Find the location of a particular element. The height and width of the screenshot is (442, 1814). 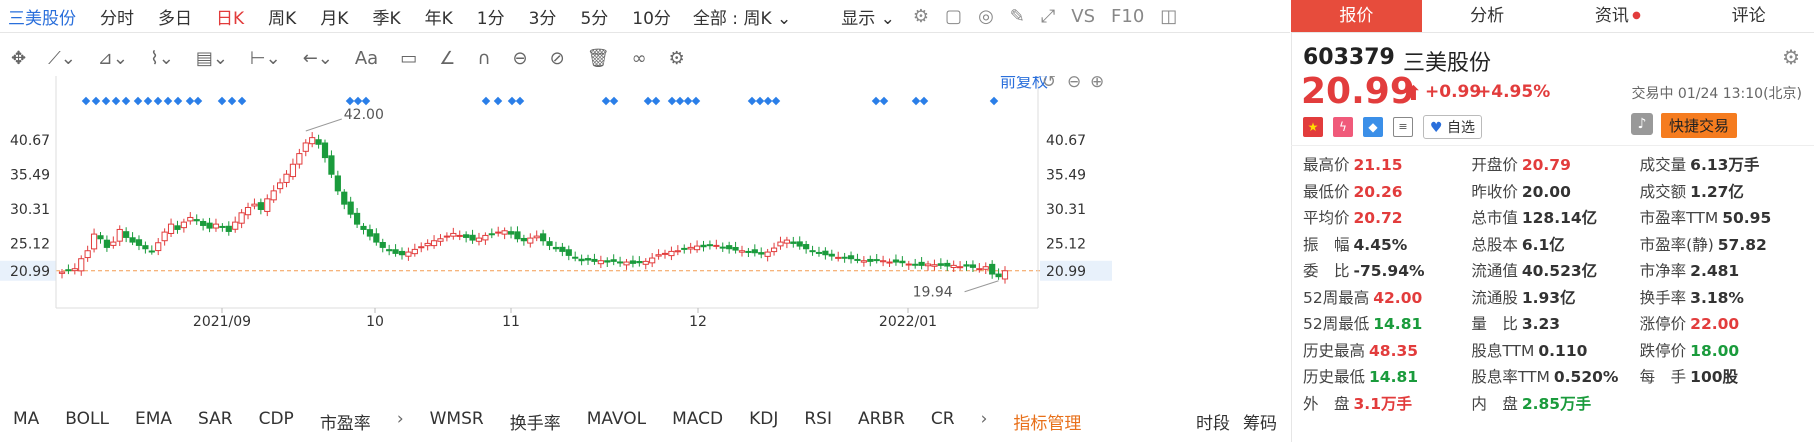

indicator-12: ARBR is located at coordinates (881, 421).